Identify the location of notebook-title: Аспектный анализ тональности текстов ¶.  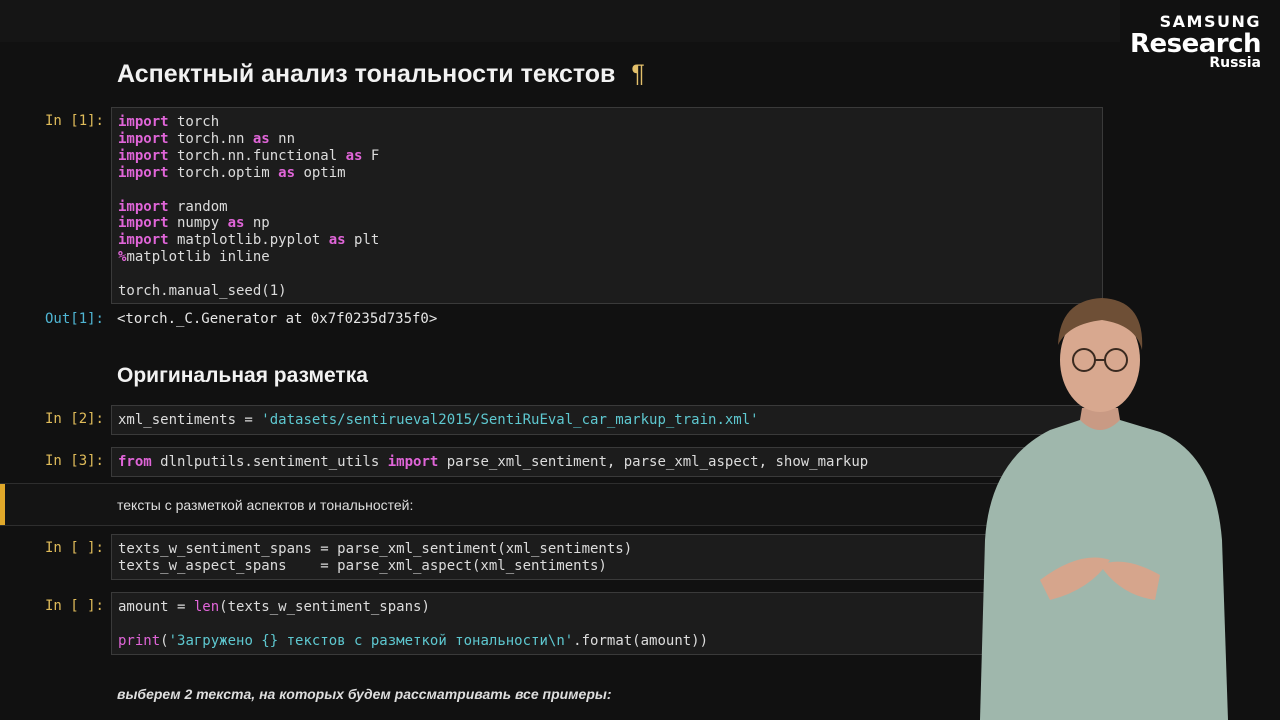
(381, 74).